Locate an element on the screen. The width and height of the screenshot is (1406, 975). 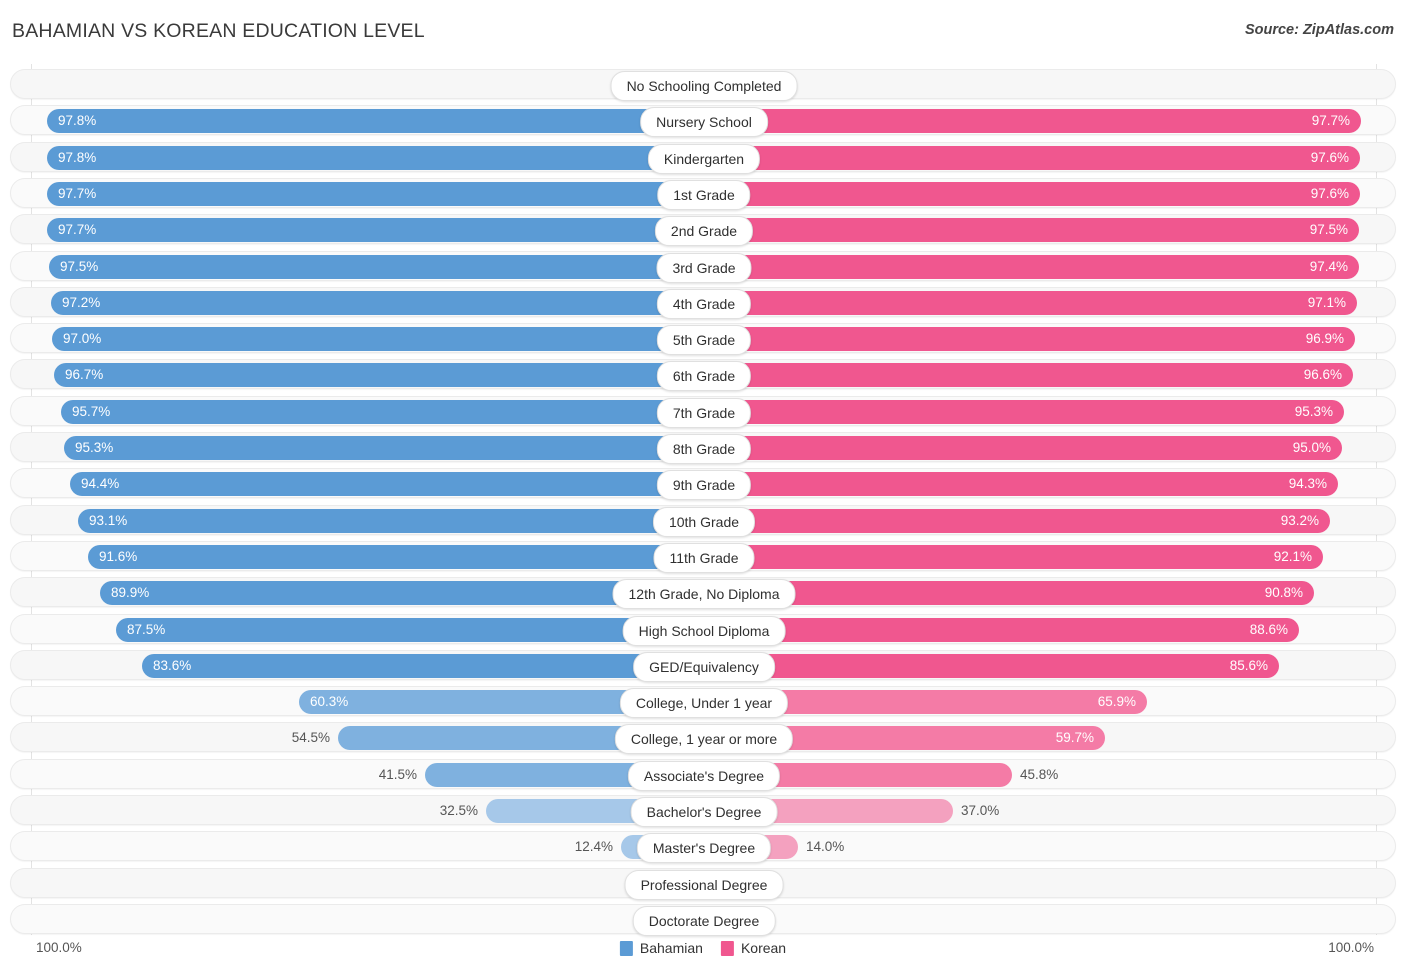
bar-korean: 95.3% is located at coordinates (1024, 411).